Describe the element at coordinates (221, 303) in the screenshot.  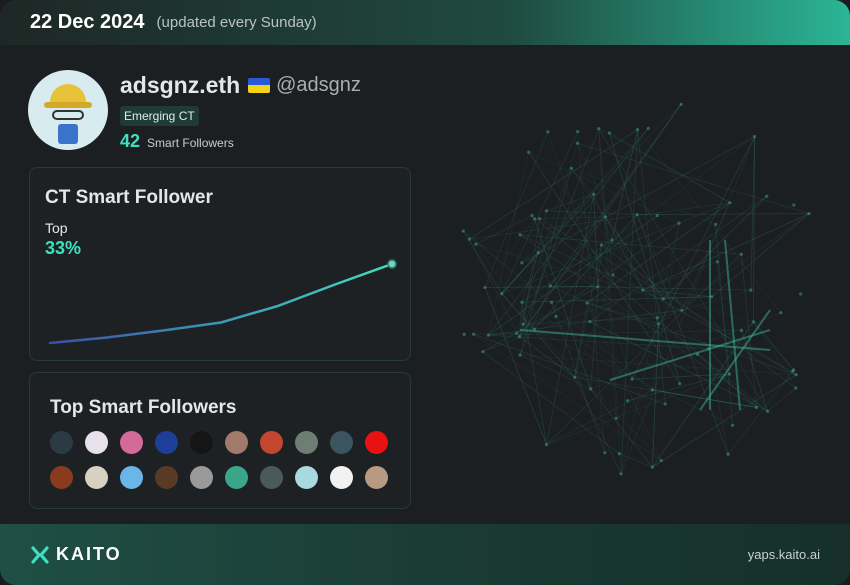
I see `trend-line` at that location.